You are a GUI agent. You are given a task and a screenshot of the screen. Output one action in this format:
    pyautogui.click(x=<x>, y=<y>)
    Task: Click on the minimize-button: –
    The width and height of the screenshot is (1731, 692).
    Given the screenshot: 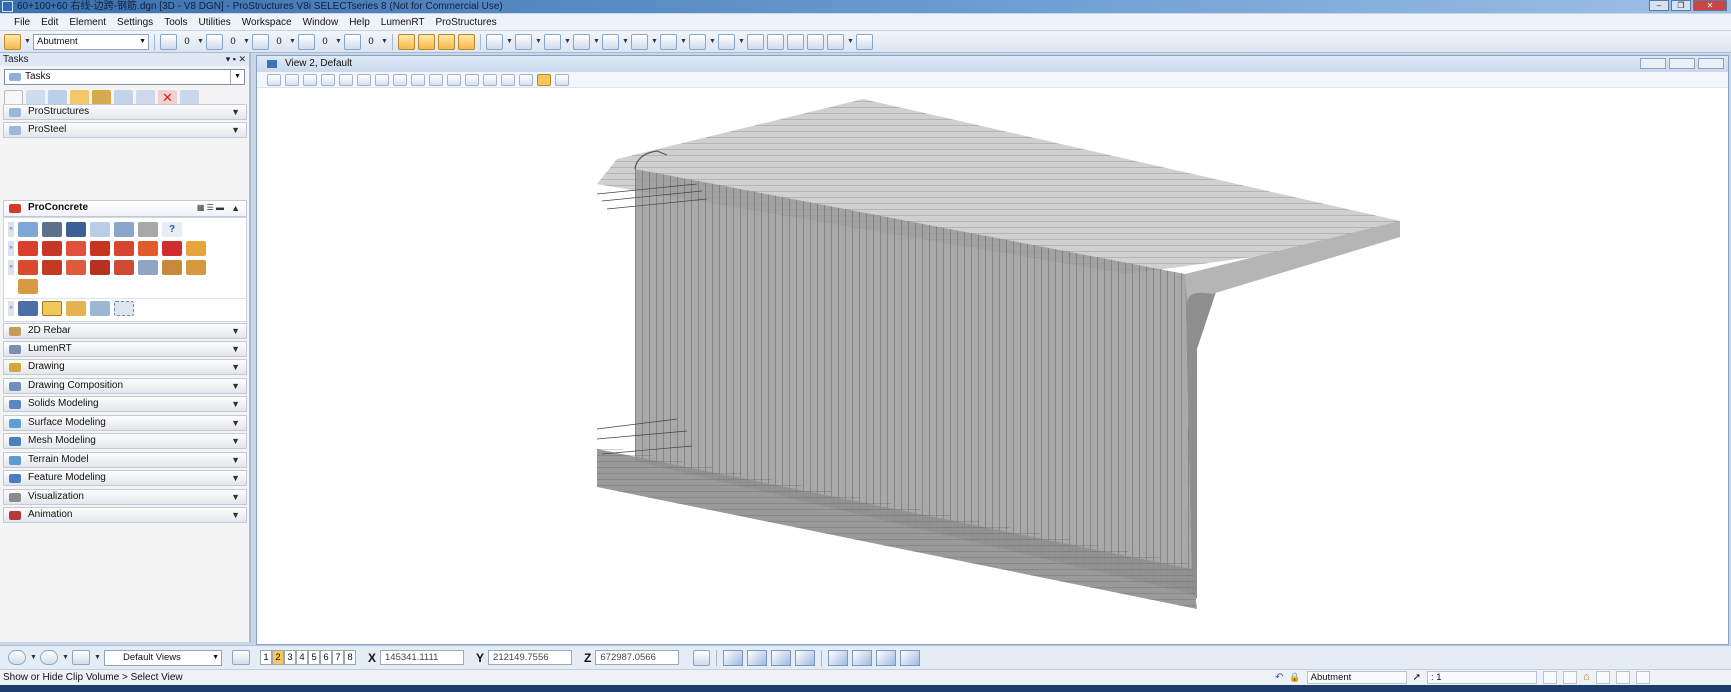 What is the action you would take?
    pyautogui.click(x=1659, y=5)
    